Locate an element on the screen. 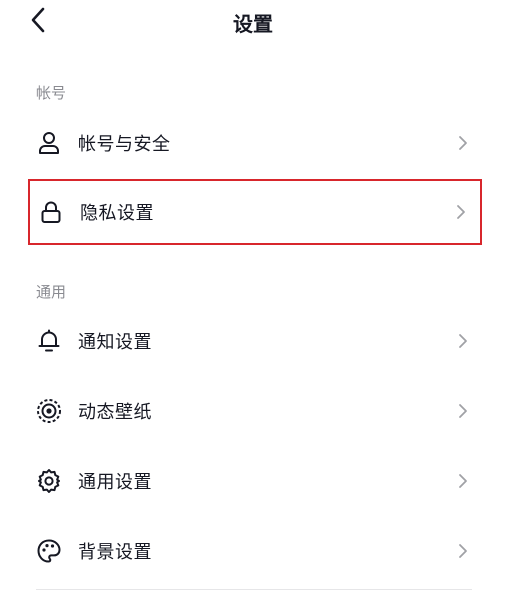 The image size is (506, 596). header: 设置 is located at coordinates (253, 22).